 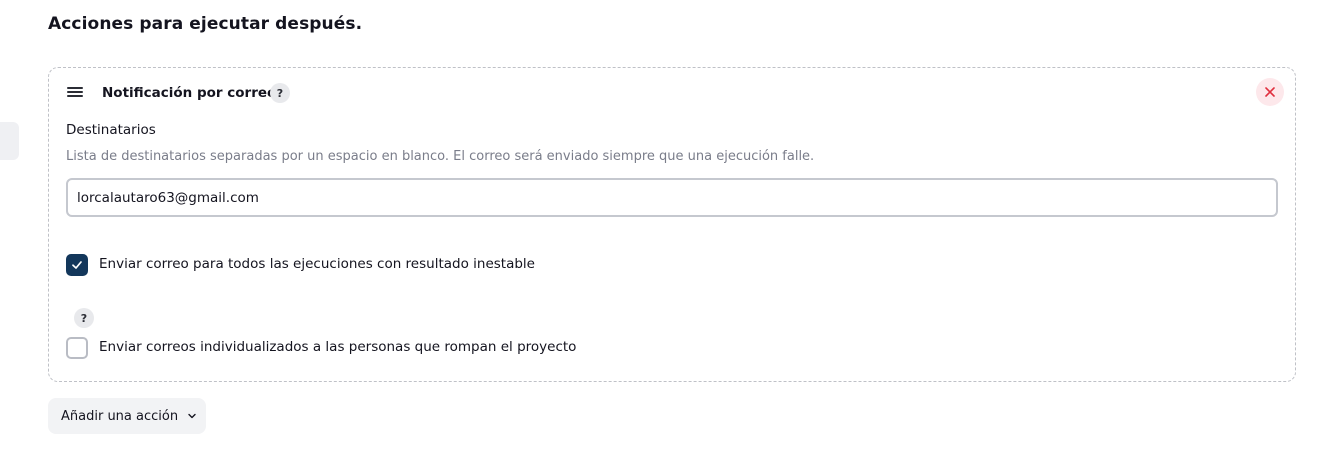 What do you see at coordinates (111, 130) in the screenshot?
I see `recipients-label: Destinatarios` at bounding box center [111, 130].